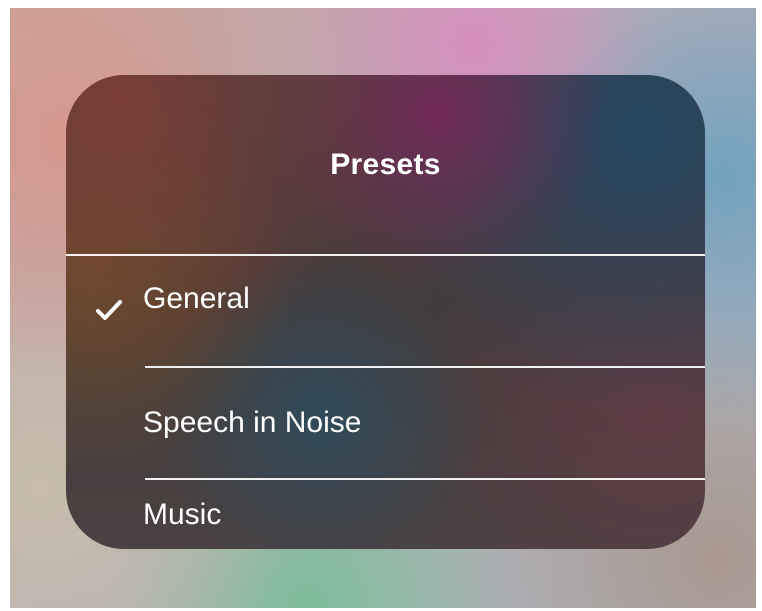 The height and width of the screenshot is (611, 762). I want to click on preset-option-music: Music, so click(385, 514).